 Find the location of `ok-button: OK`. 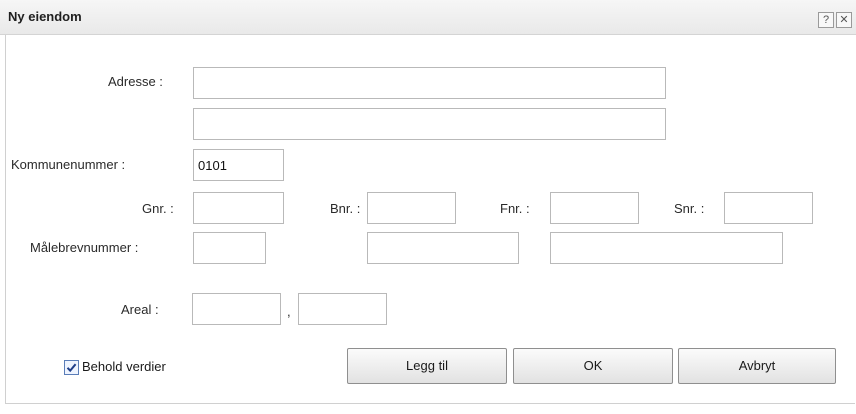

ok-button: OK is located at coordinates (593, 366).